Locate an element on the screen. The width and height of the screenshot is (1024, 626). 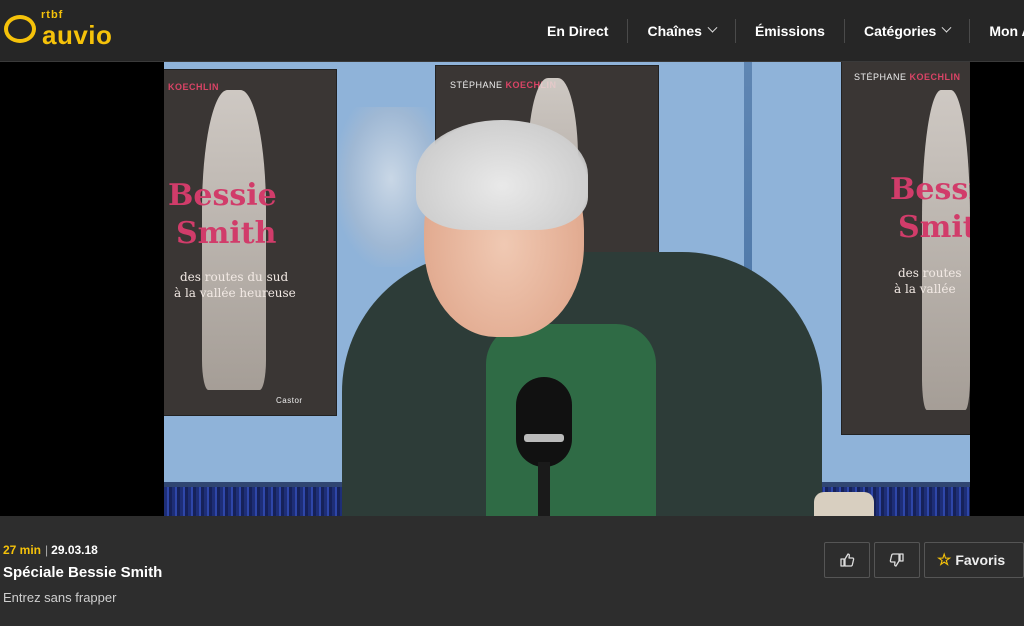
like-button is located at coordinates (847, 560).